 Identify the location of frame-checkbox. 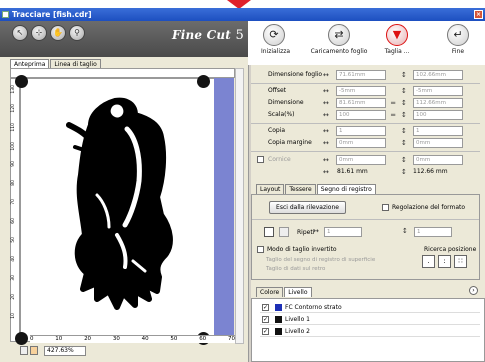
(260, 159).